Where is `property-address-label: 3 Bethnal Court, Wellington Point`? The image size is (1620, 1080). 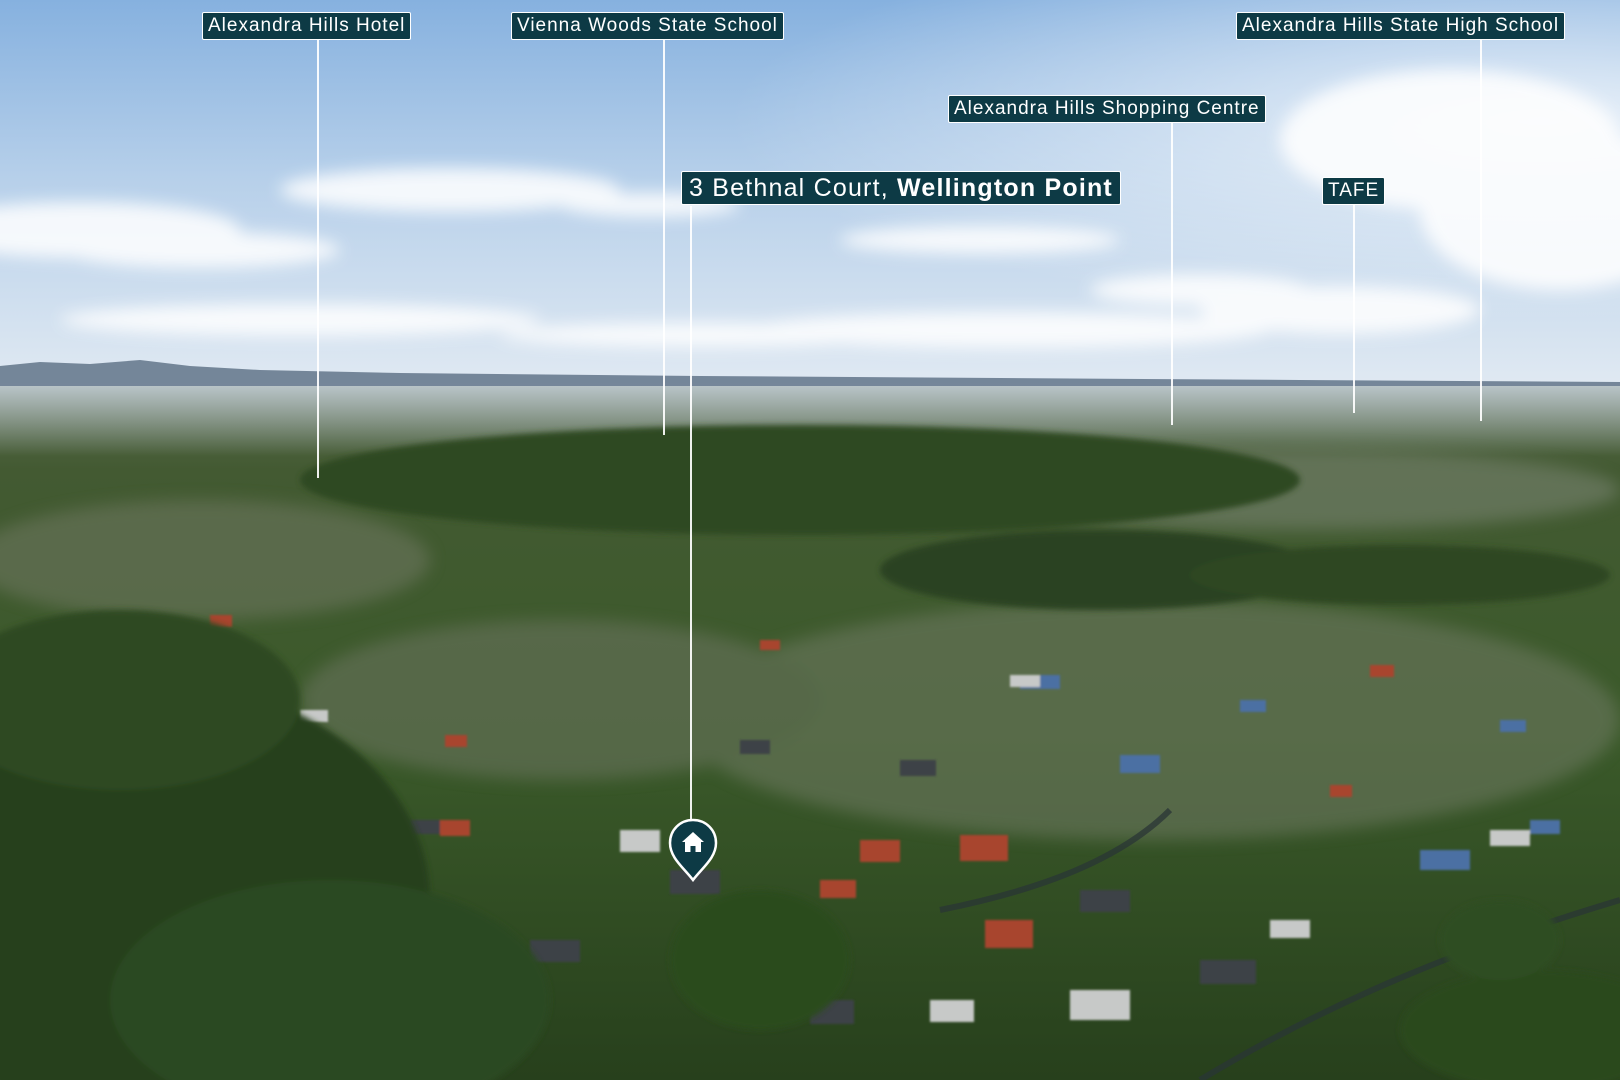 property-address-label: 3 Bethnal Court, Wellington Point is located at coordinates (901, 188).